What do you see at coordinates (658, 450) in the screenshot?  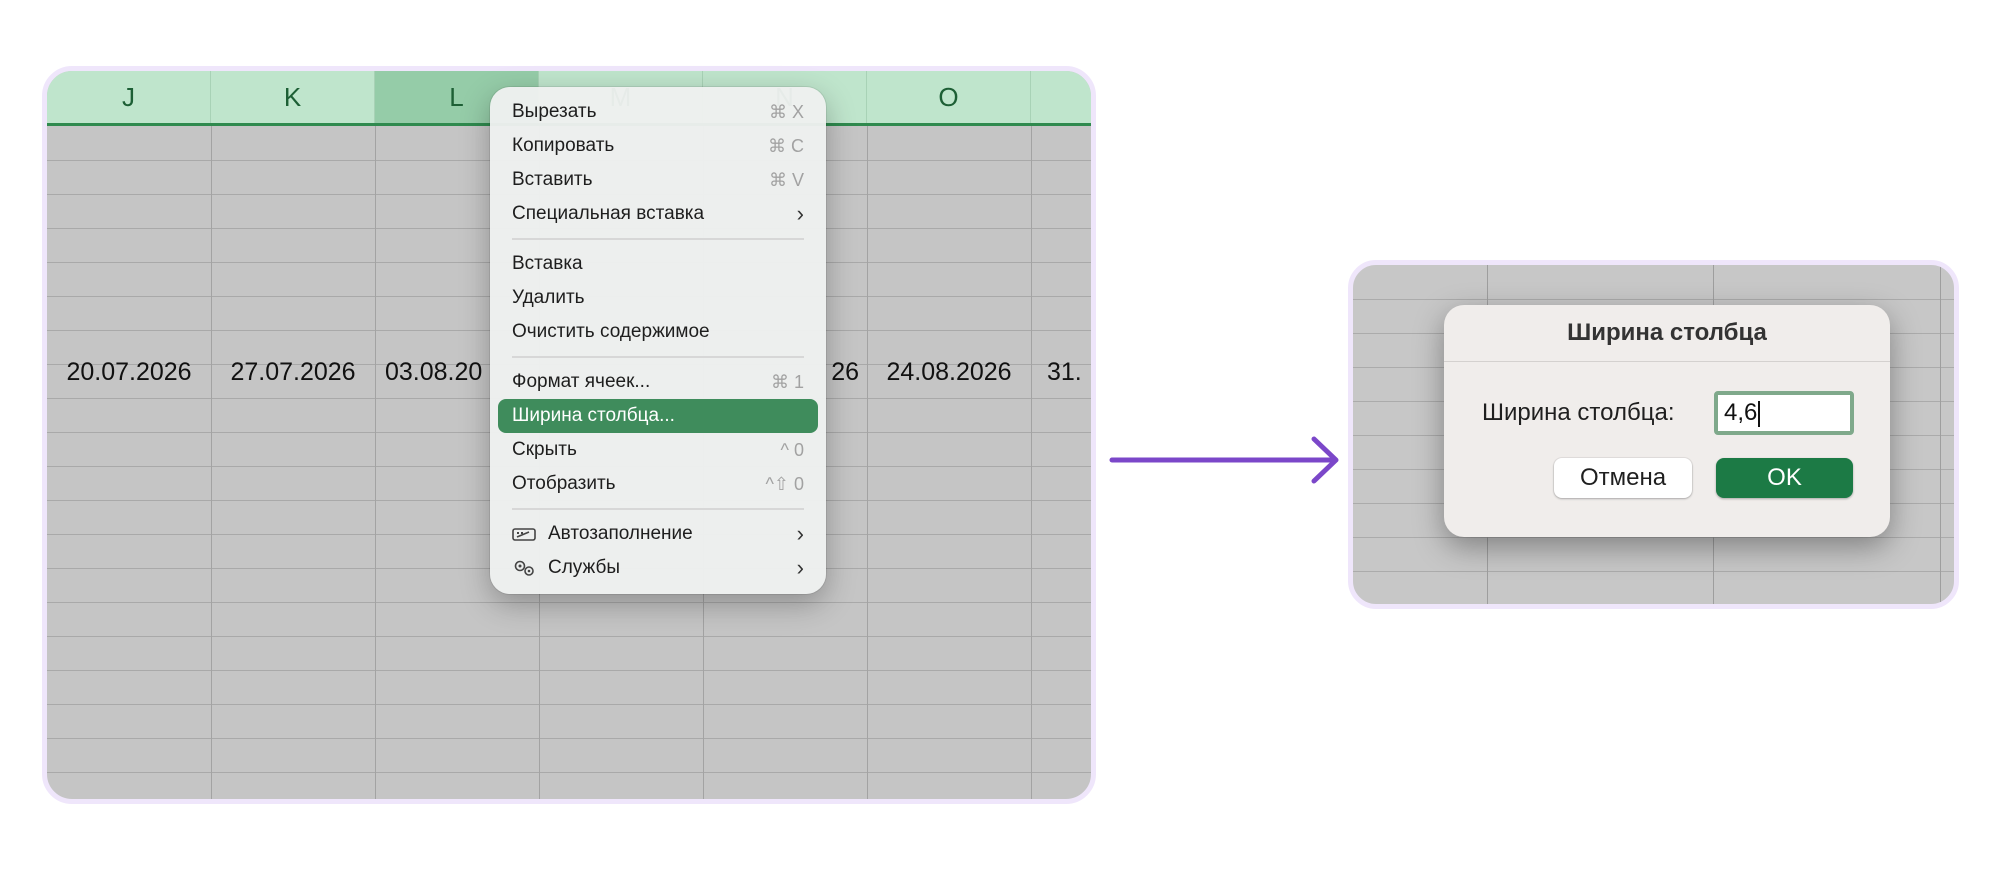 I see `menu-item-hide: Скрыть ^ 0` at bounding box center [658, 450].